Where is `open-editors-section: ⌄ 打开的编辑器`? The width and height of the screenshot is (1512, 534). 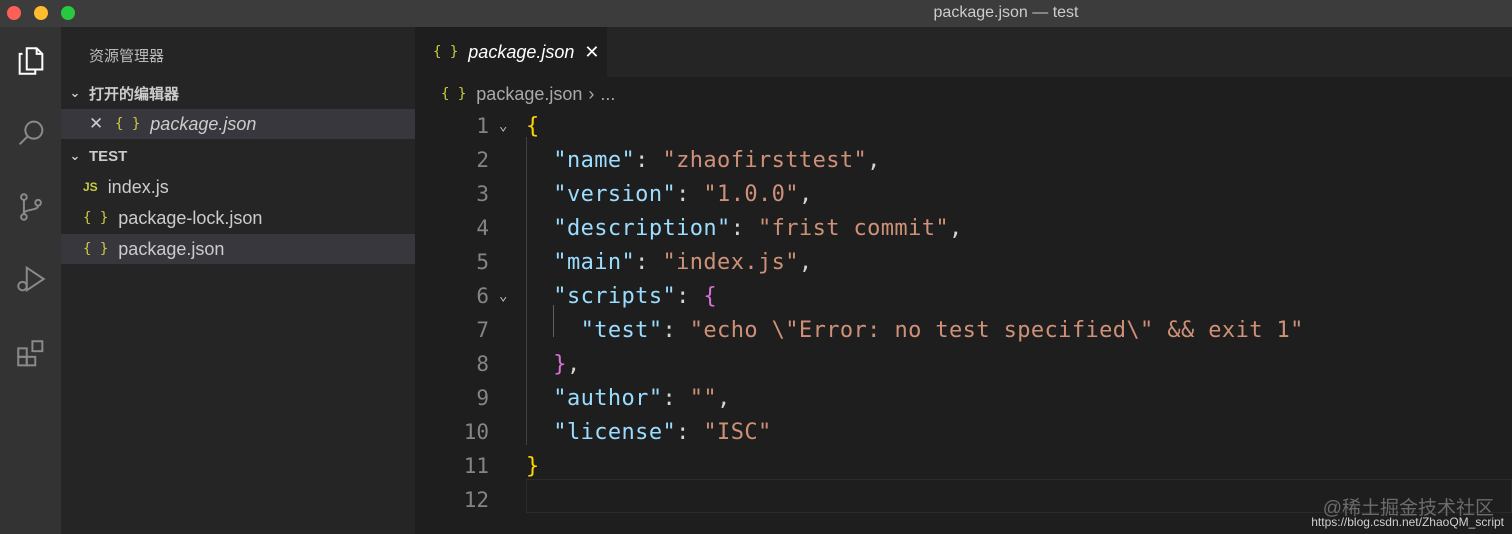
open-editors-section: ⌄ 打开的编辑器 is located at coordinates (238, 93).